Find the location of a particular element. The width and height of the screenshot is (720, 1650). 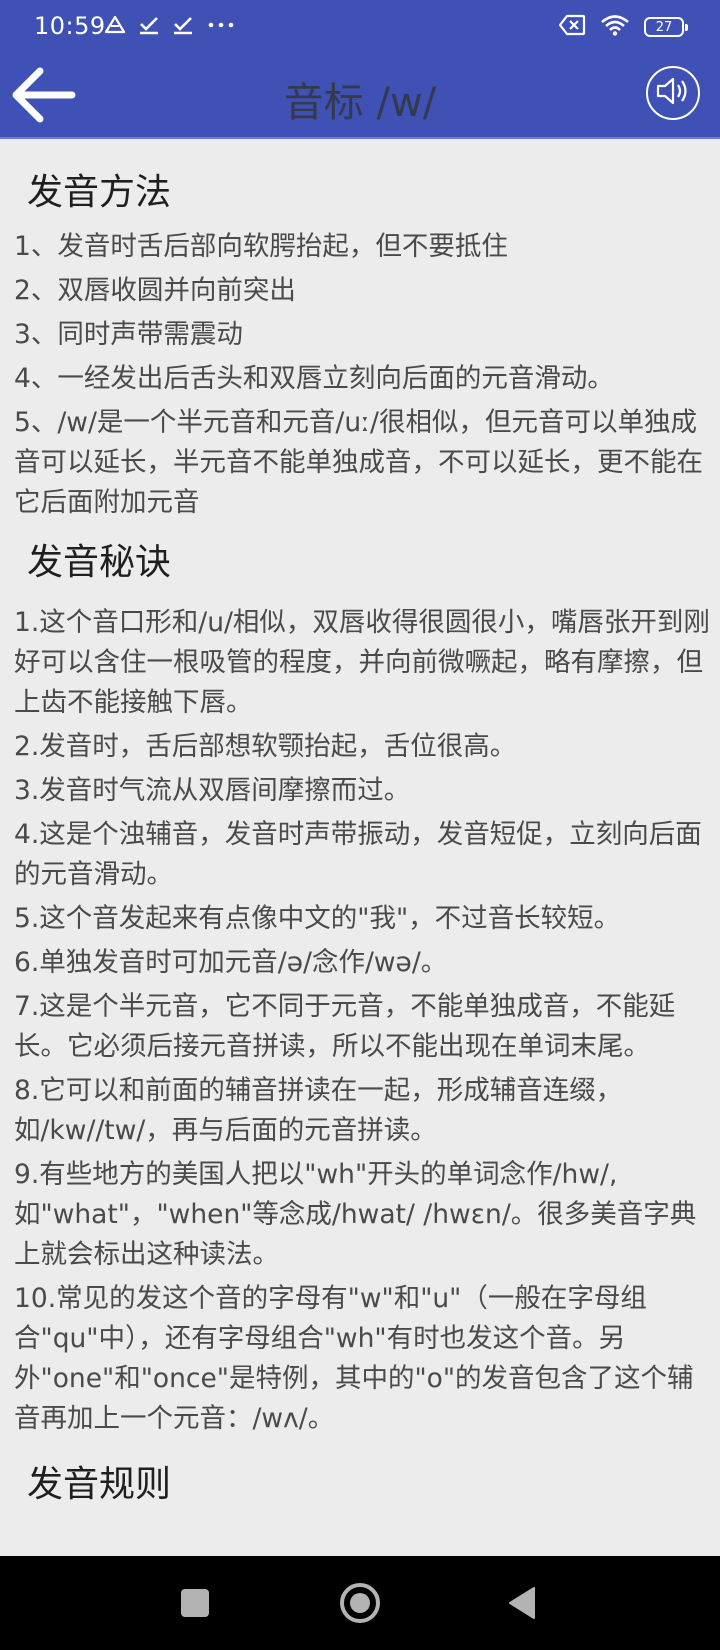

list-item: 2、双唇收圆并向前突出 is located at coordinates (155, 290).